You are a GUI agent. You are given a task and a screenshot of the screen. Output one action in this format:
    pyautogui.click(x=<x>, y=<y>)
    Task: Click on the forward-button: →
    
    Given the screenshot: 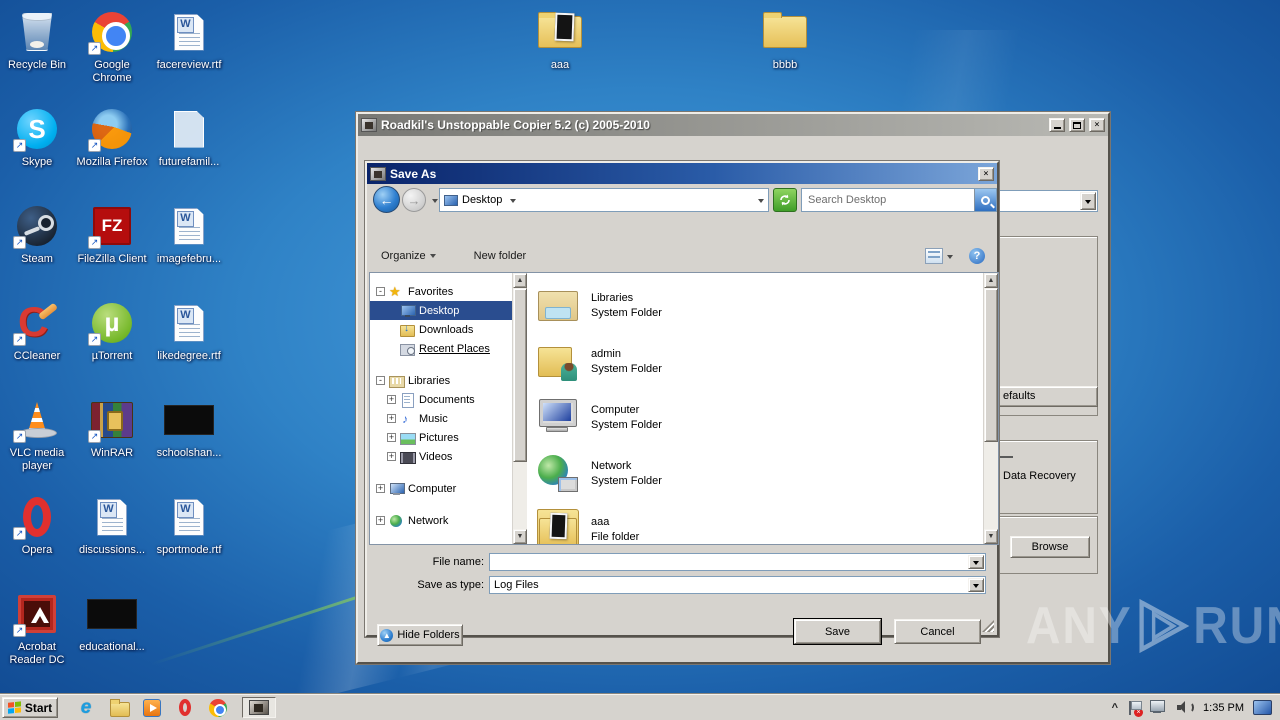 What is the action you would take?
    pyautogui.click(x=414, y=200)
    